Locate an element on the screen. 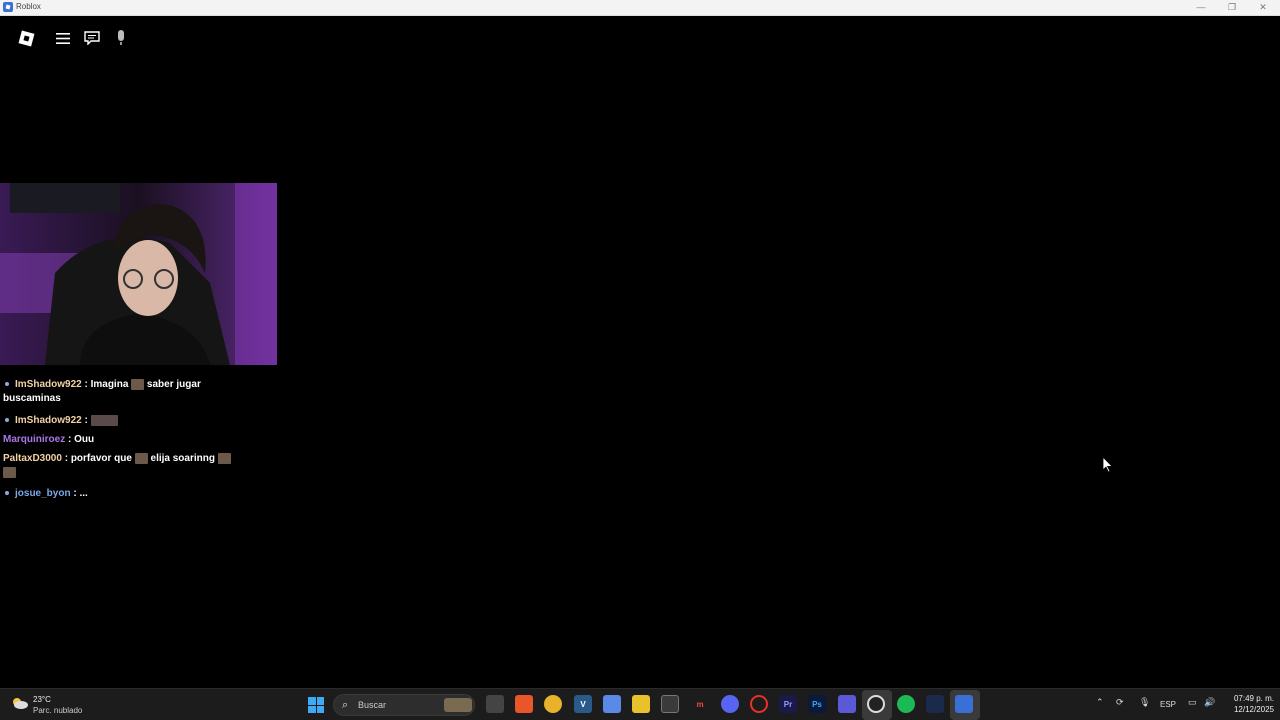 Image resolution: width=1280 pixels, height=720 pixels. chat-bubble-icon is located at coordinates (92, 38).